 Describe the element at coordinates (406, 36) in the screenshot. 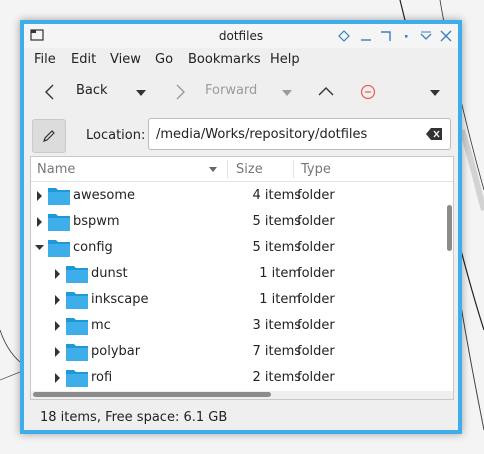

I see `menu-dot-icon` at that location.